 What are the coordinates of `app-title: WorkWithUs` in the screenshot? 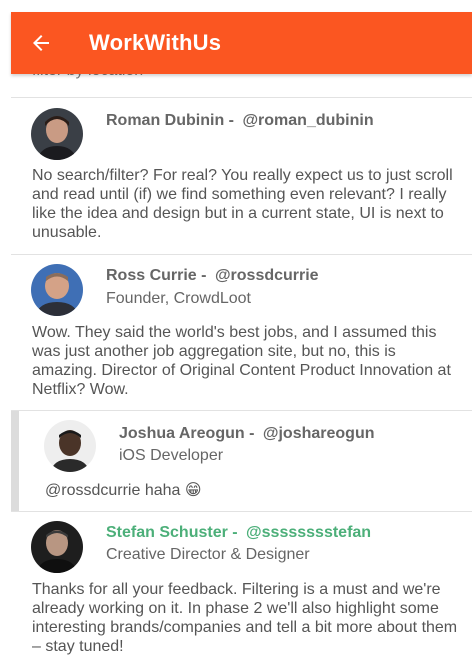 It's located at (155, 42).